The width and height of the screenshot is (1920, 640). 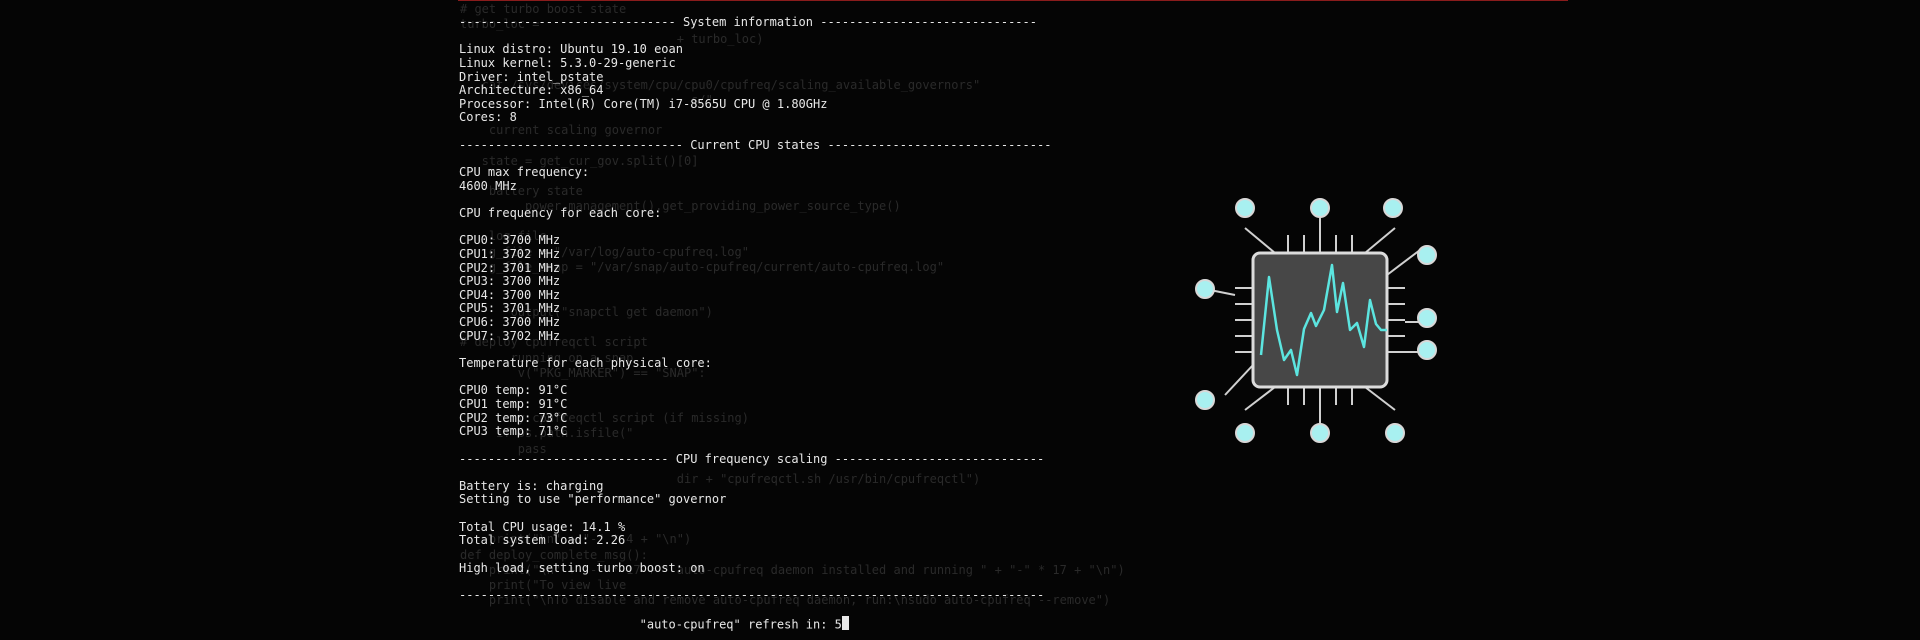 What do you see at coordinates (510, 240) in the screenshot?
I see `terminal-line: CPU0: 3700 MHz` at bounding box center [510, 240].